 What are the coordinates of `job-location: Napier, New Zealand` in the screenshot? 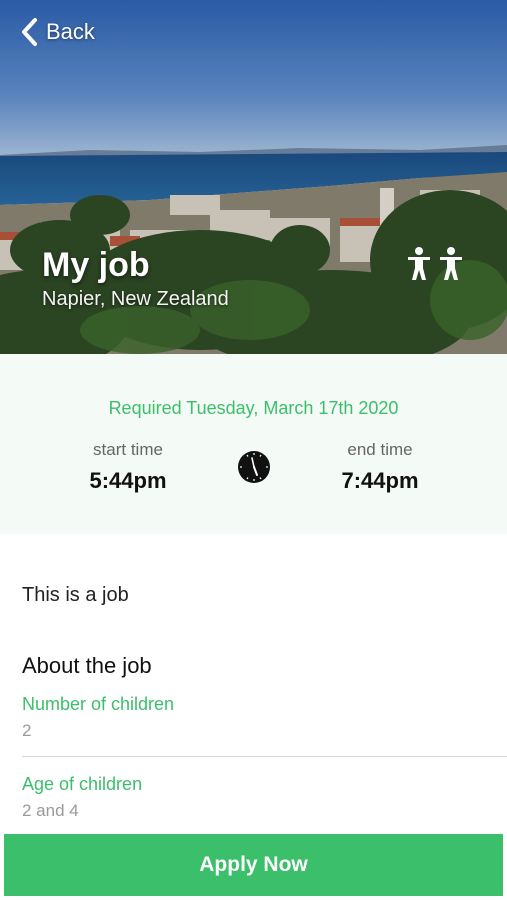 It's located at (135, 299).